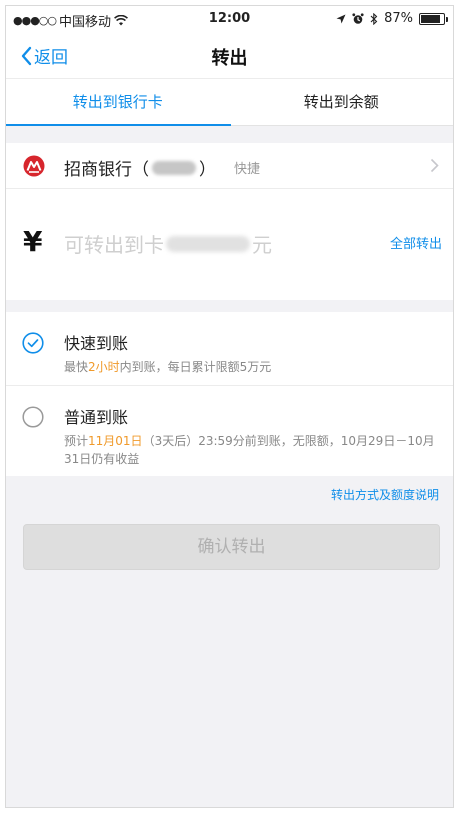  I want to click on bank-name-close: ）, so click(207, 170).